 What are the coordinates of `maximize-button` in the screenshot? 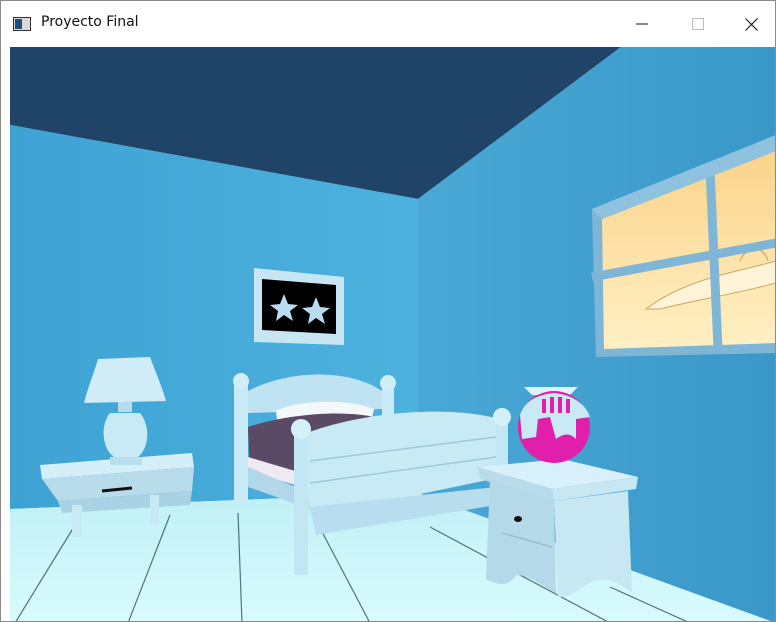 It's located at (698, 24).